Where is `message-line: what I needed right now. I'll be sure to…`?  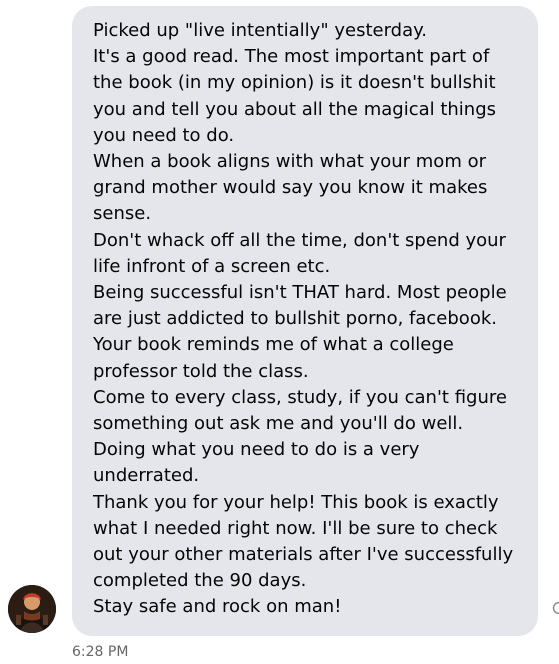
message-line: what I needed right now. I'll be sure to… is located at coordinates (295, 528).